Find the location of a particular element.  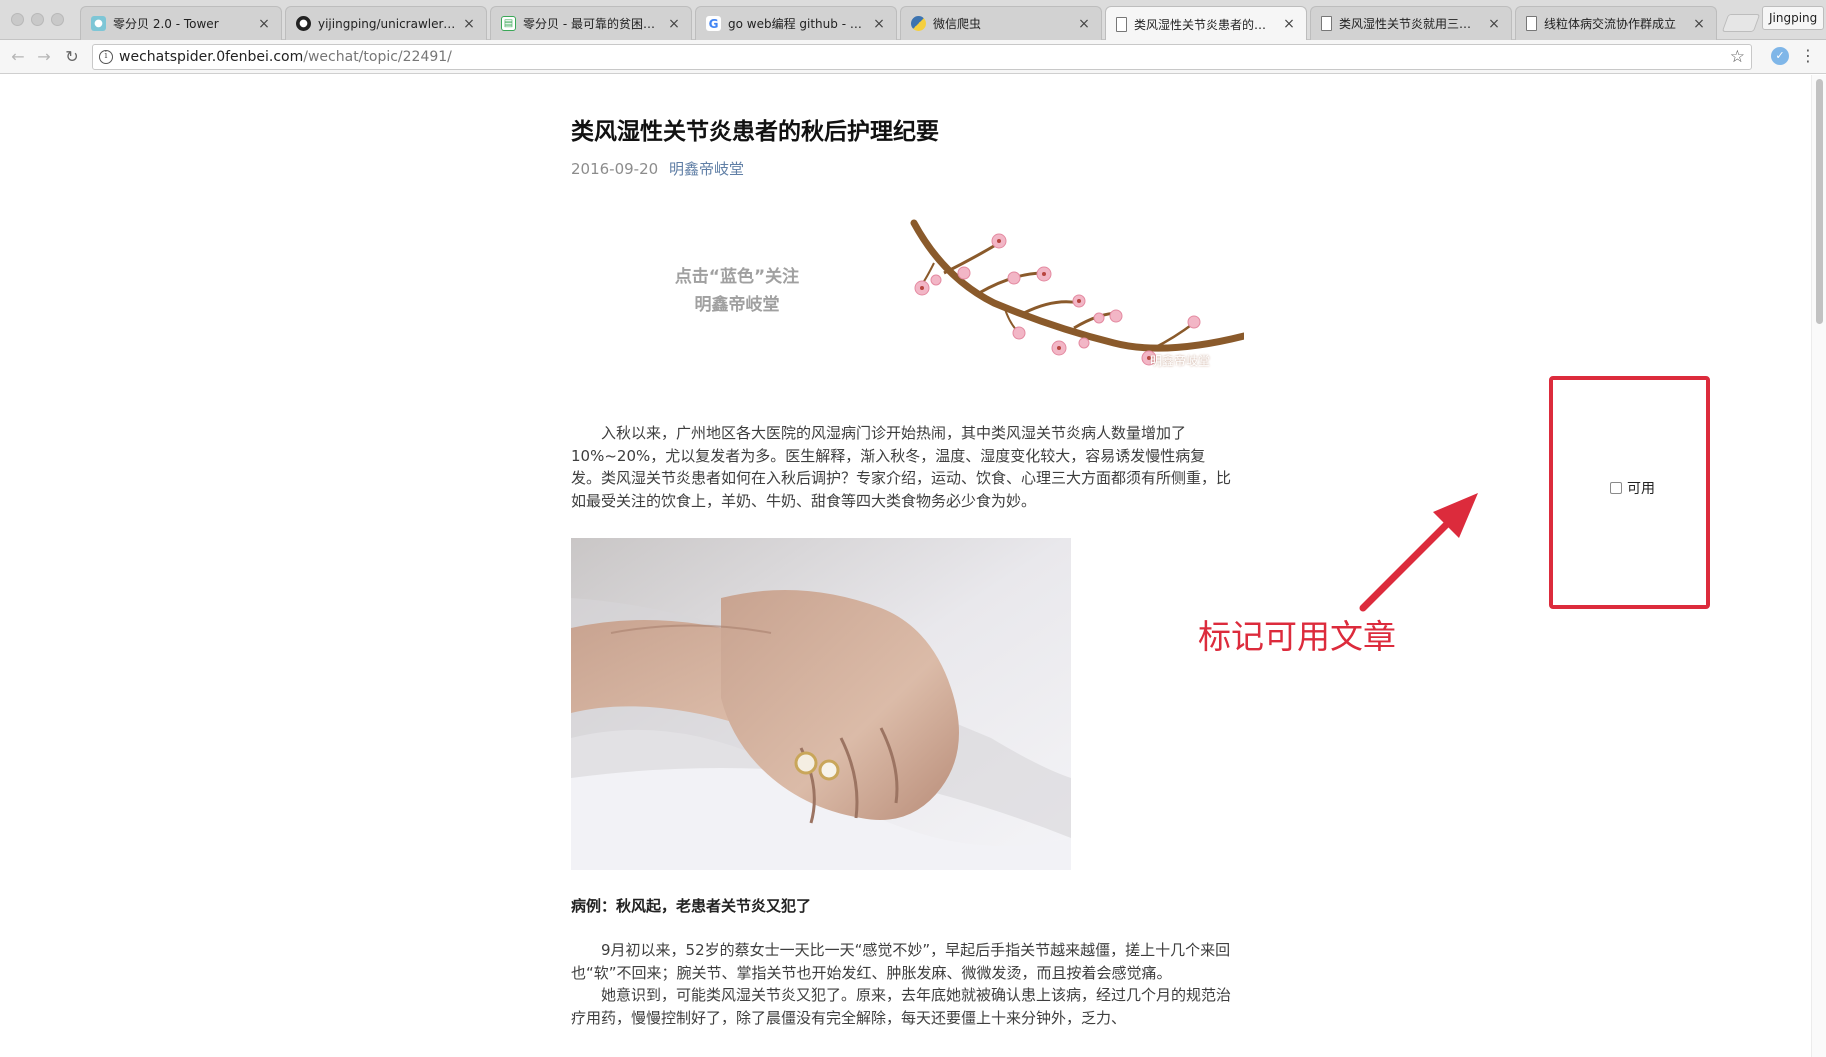

browser-tab: 类风湿性关节炎就用三七治疗 × is located at coordinates (1411, 23).